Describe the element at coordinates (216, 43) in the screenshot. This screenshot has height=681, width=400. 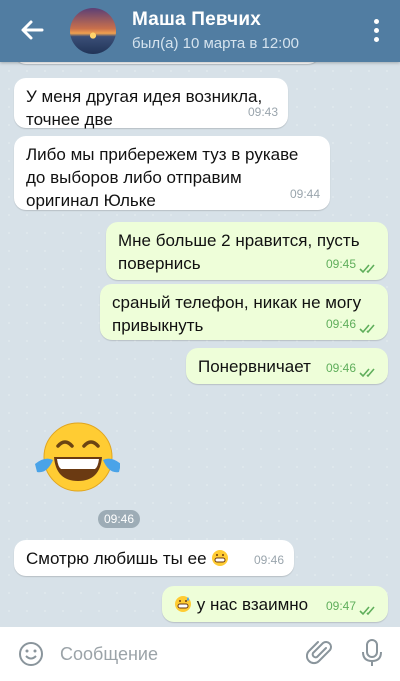
I see `last-seen-status: был(а) 10 марта в 12:00` at that location.